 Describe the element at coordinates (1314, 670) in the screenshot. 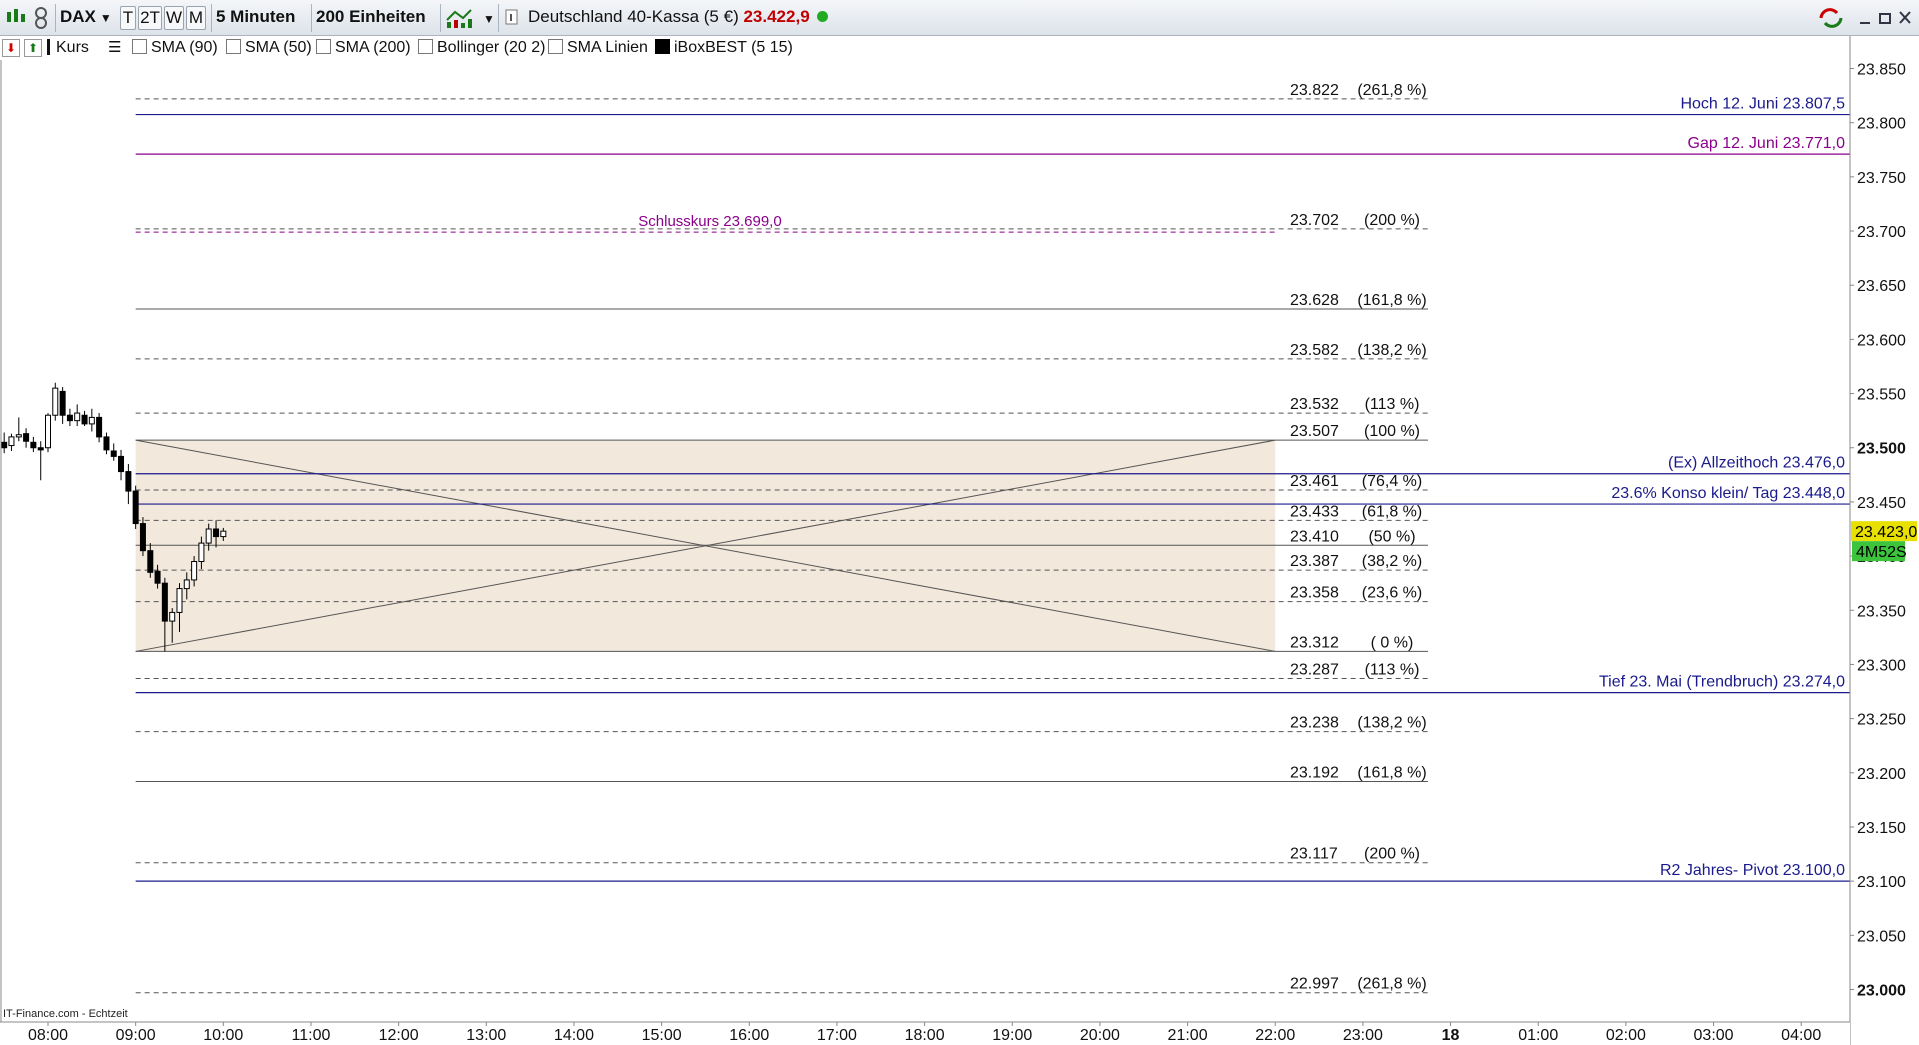

I see `fib-level-value: 23.287` at that location.